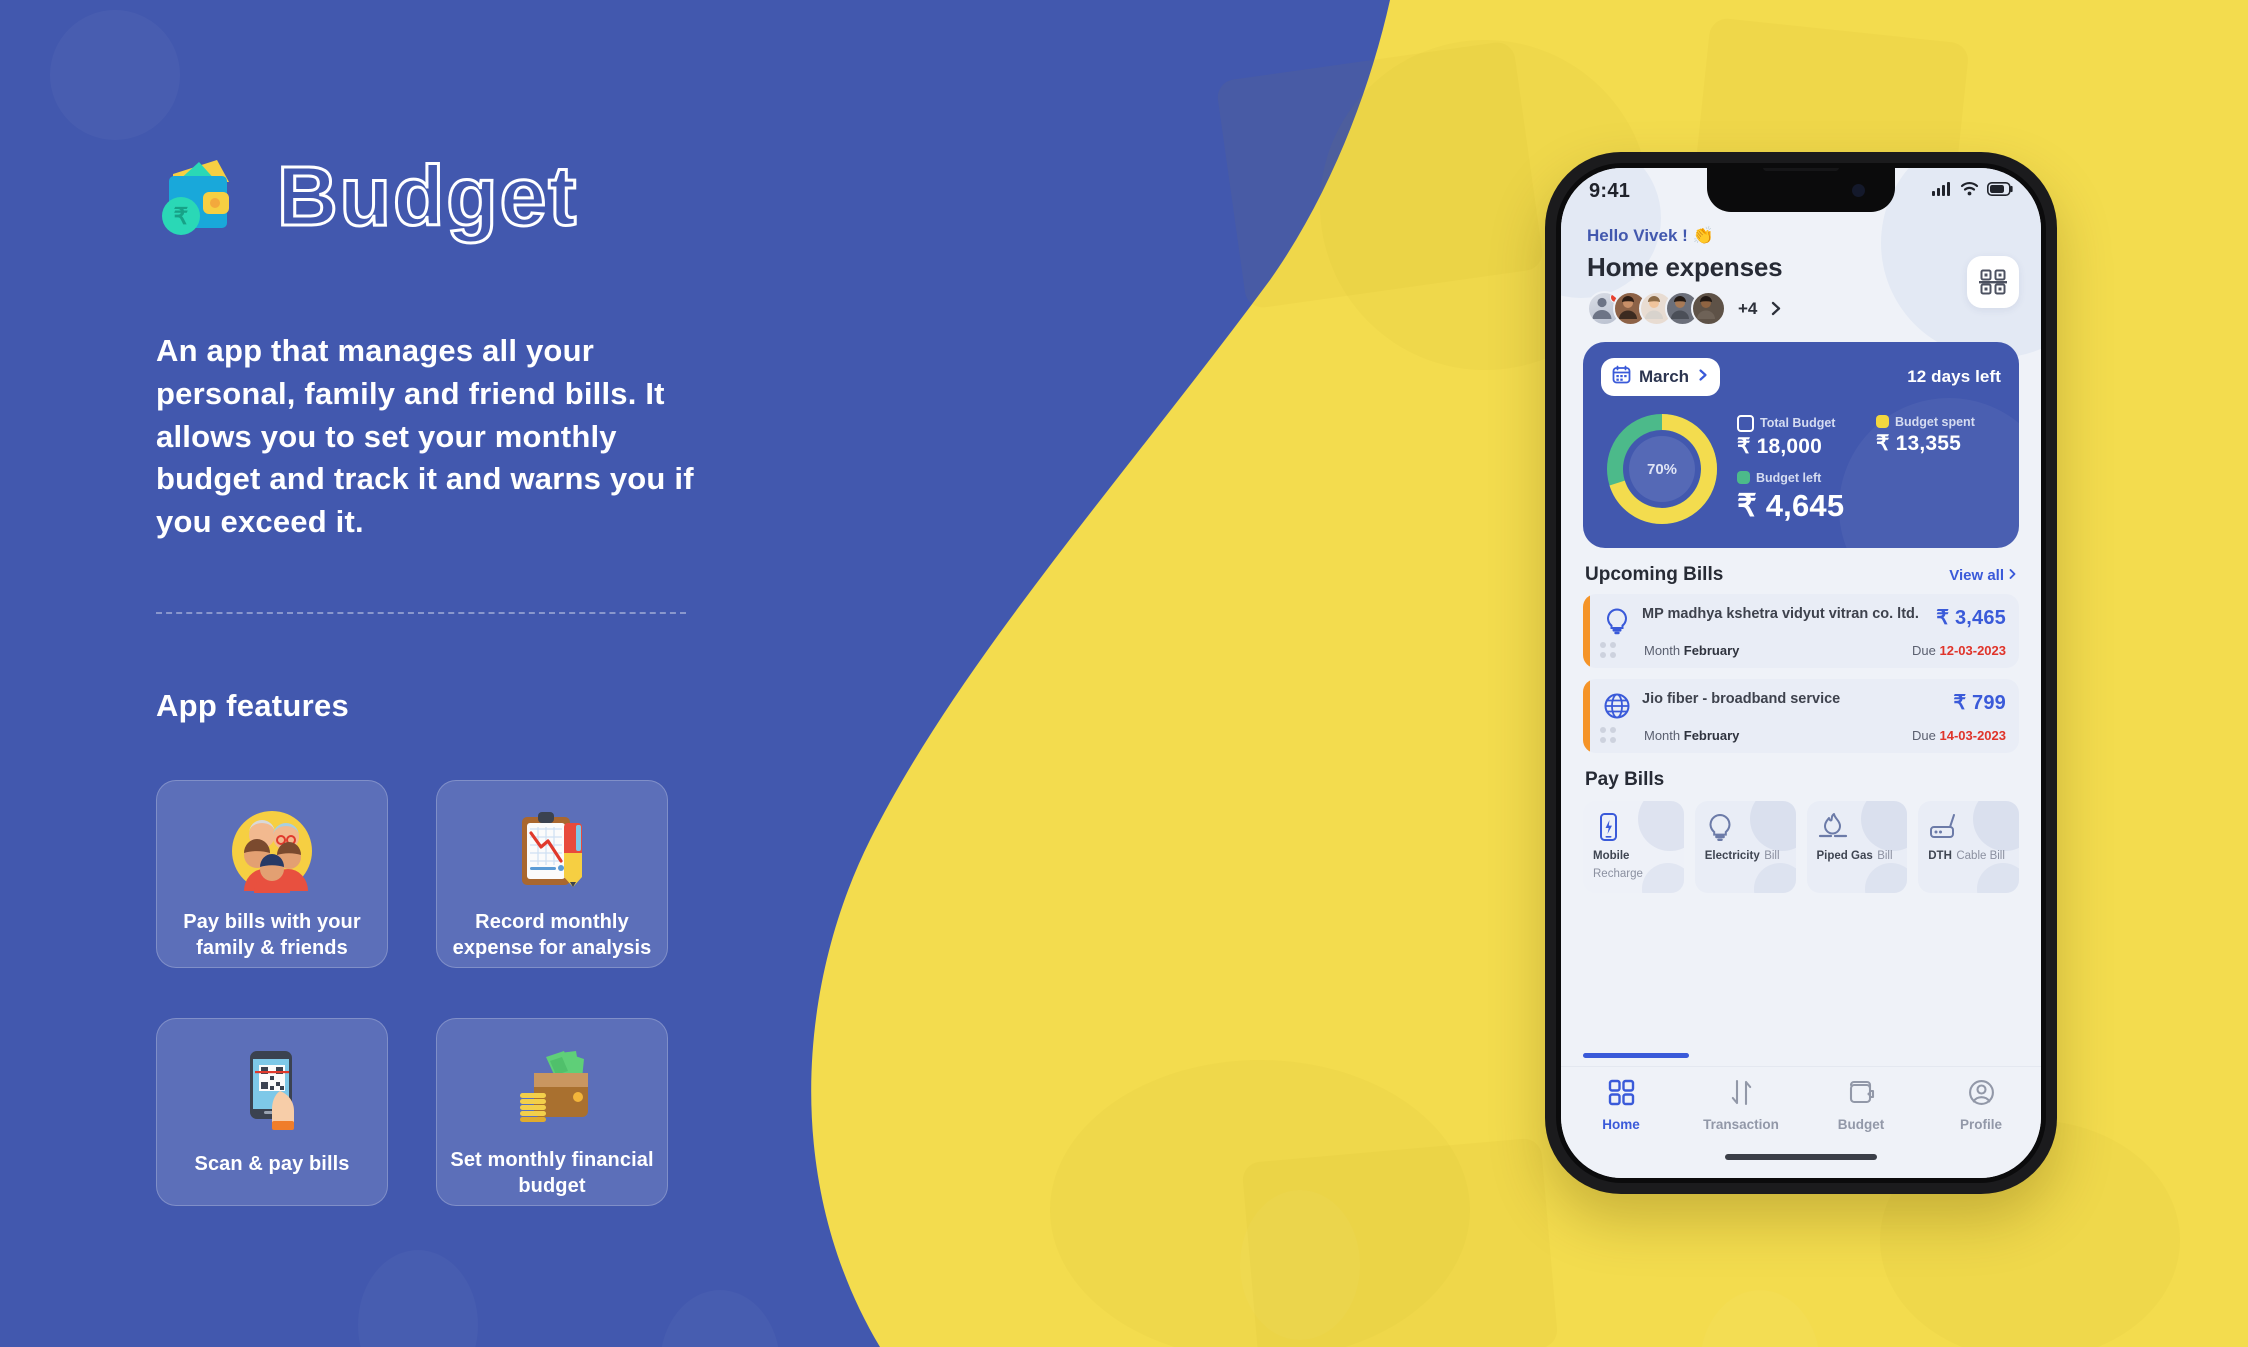 Image resolution: width=2248 pixels, height=1347 pixels. Describe the element at coordinates (552, 1089) in the screenshot. I see `wallet-cash-coins-icon` at that location.